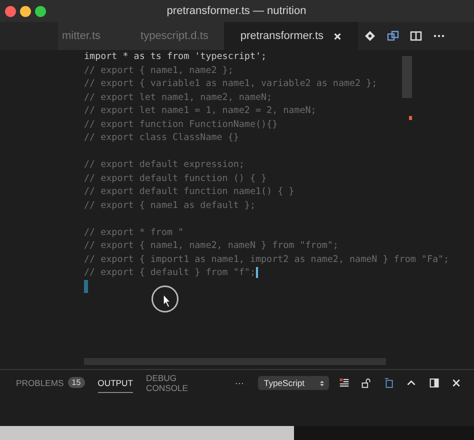 The height and width of the screenshot is (440, 474). What do you see at coordinates (40, 11) in the screenshot?
I see `zoom-window-icon` at bounding box center [40, 11].